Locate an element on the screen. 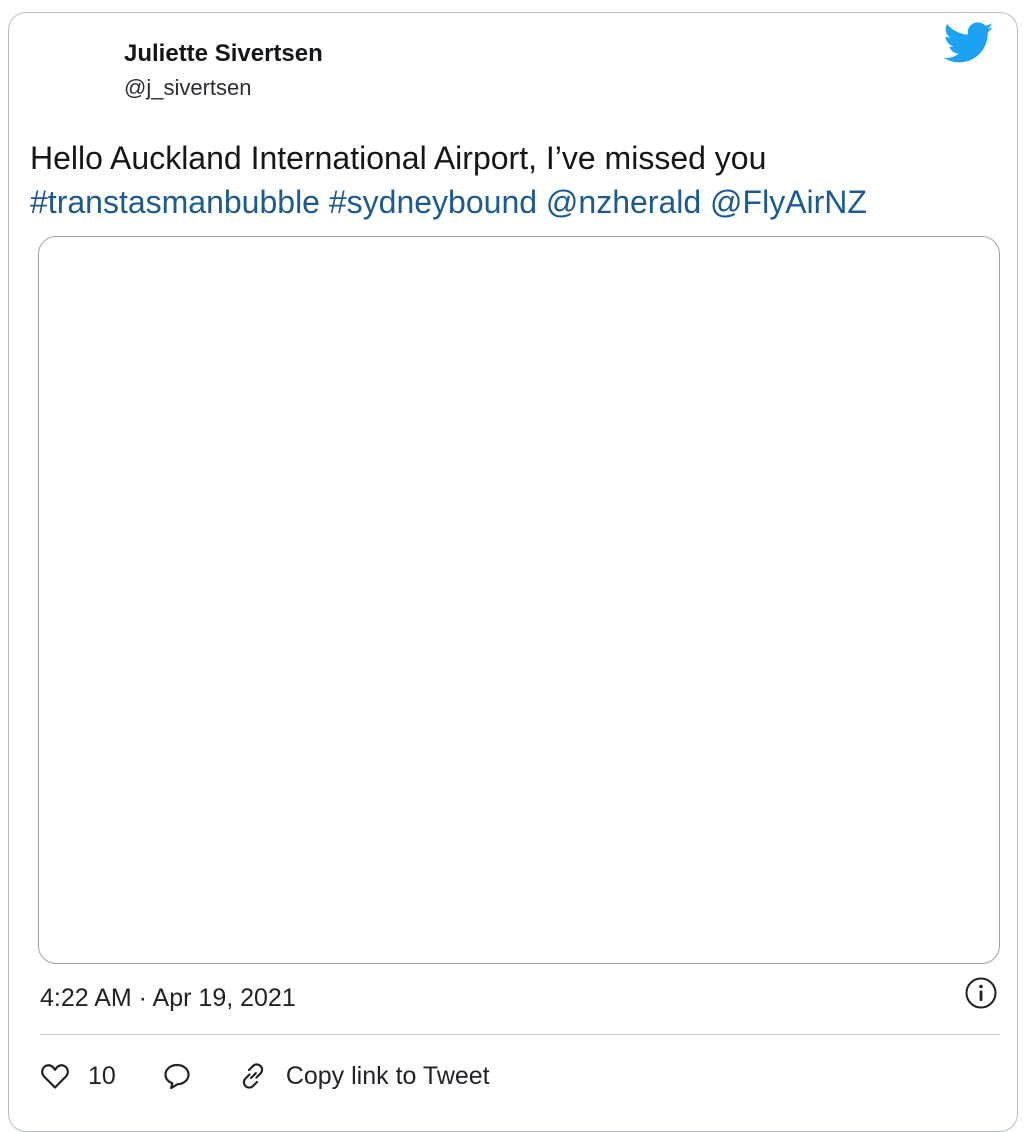 The width and height of the screenshot is (1025, 1132). copy-link-label: Copy link to Tweet is located at coordinates (387, 1075).